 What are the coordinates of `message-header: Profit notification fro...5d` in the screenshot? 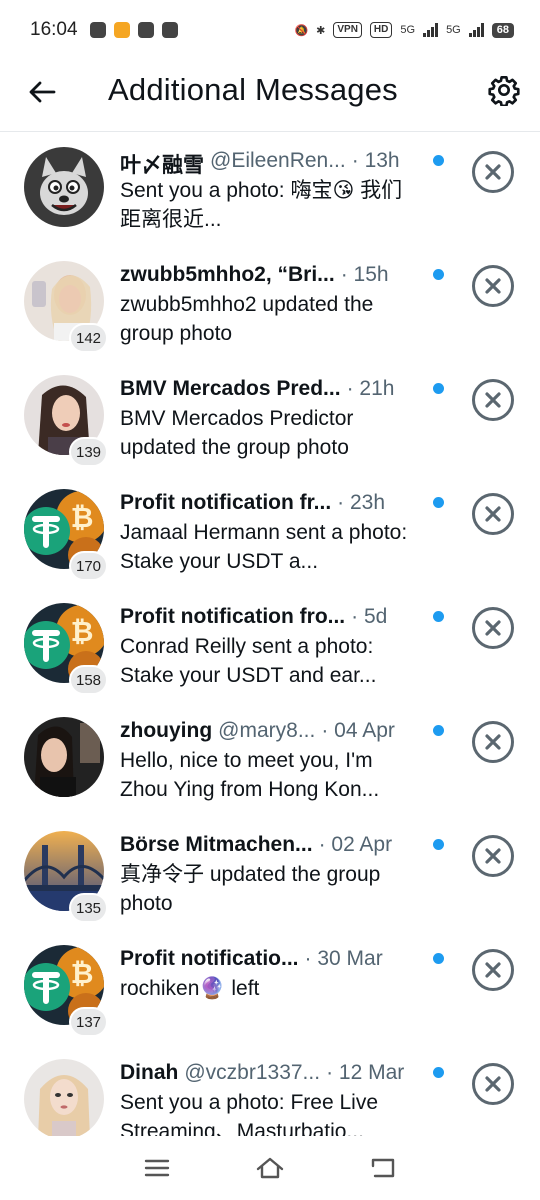 It's located at (270, 617).